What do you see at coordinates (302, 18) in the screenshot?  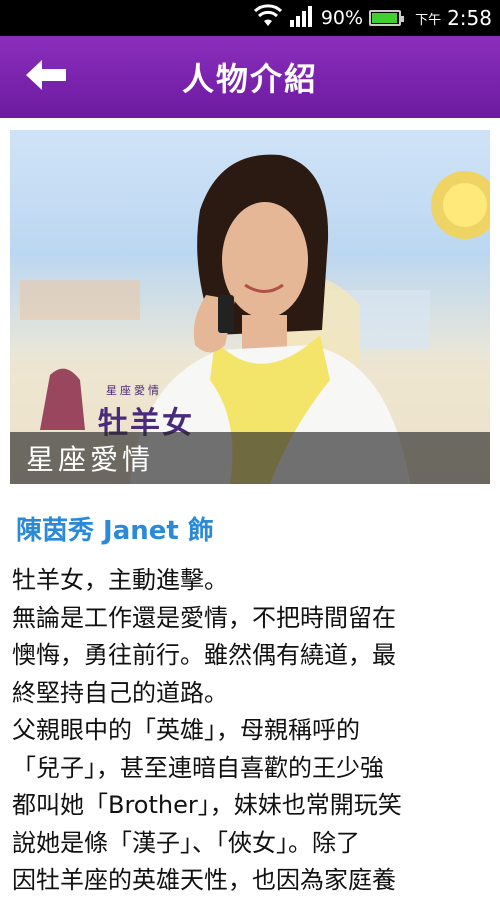 I see `signal-icon` at bounding box center [302, 18].